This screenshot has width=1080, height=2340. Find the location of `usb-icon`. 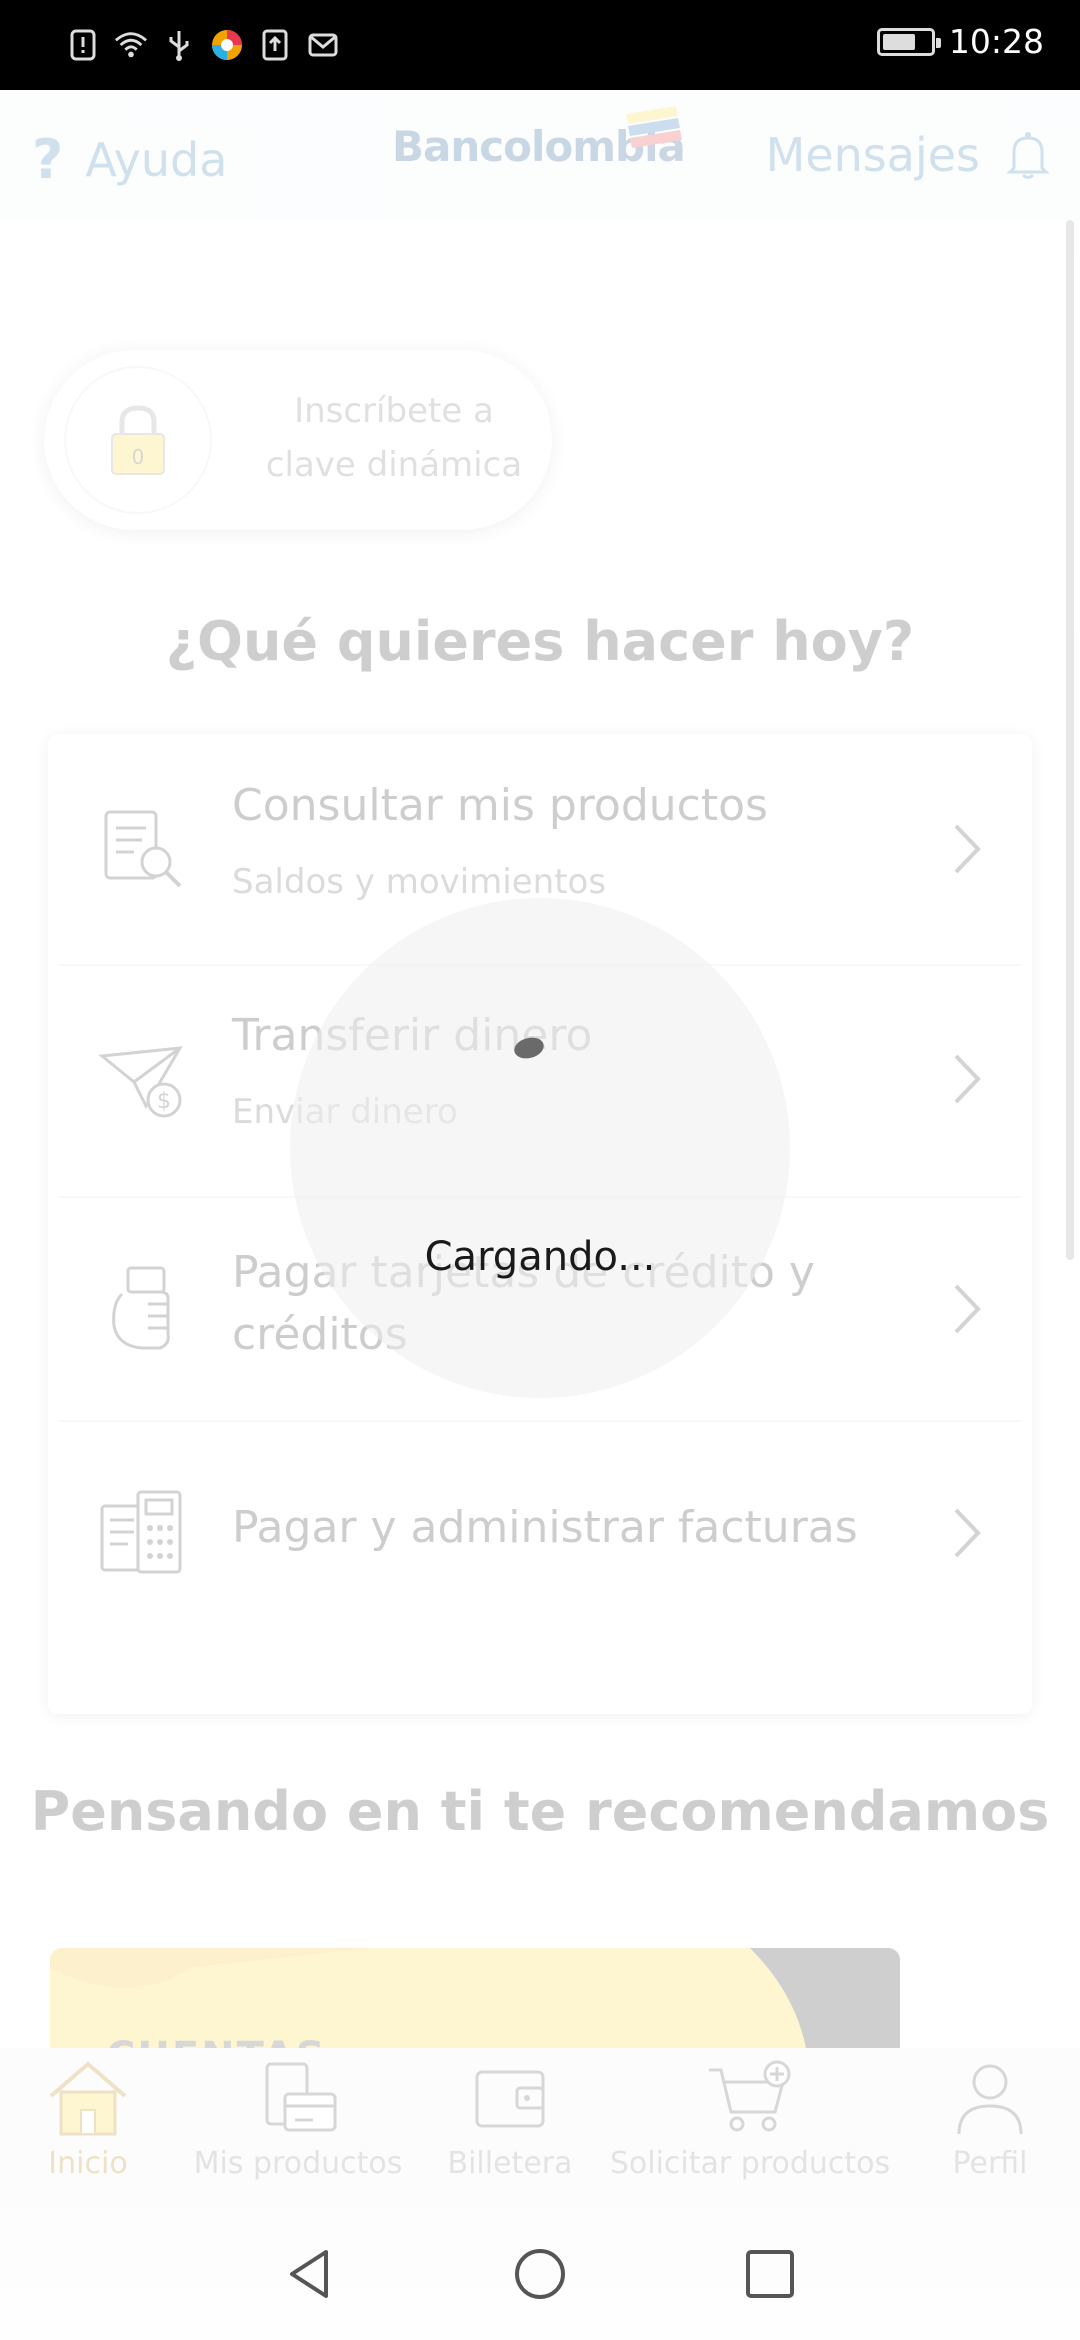

usb-icon is located at coordinates (179, 45).